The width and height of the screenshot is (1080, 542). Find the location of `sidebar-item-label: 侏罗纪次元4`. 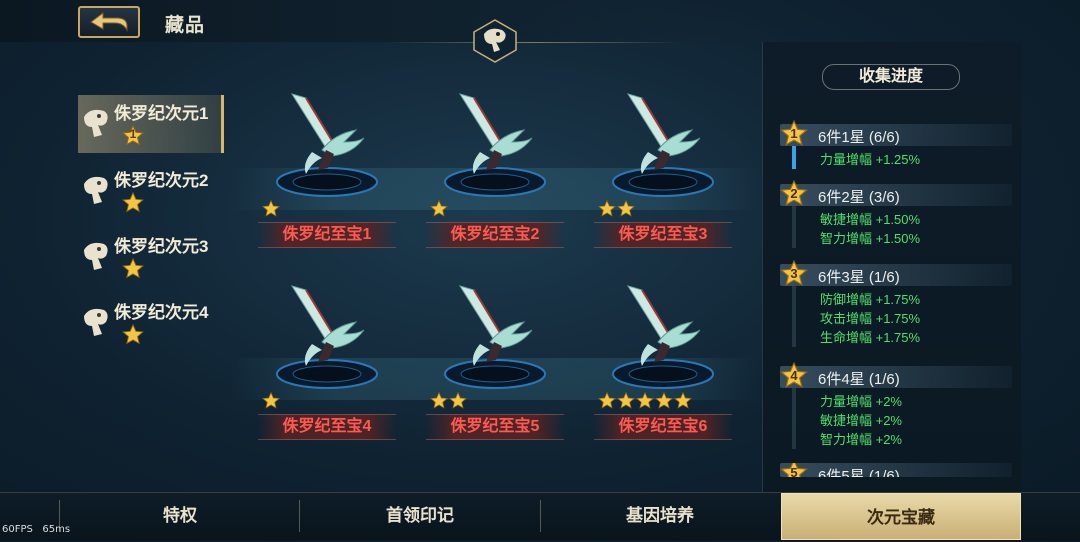

sidebar-item-label: 侏罗纪次元4 is located at coordinates (161, 312).